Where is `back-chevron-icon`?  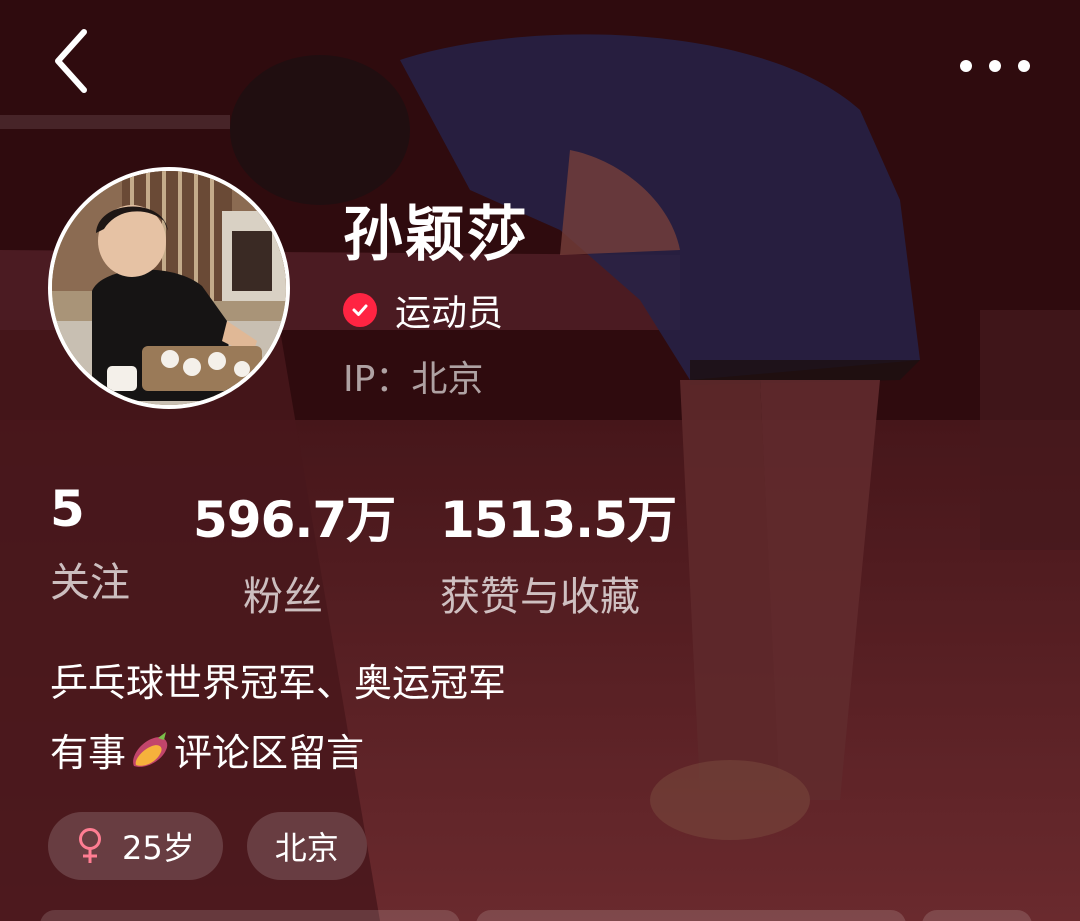 back-chevron-icon is located at coordinates (72, 61).